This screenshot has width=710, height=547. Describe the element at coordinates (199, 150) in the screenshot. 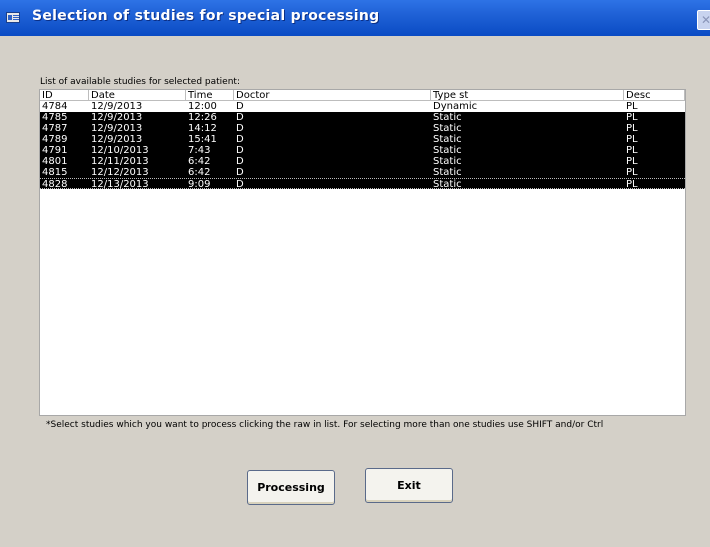

I see `cell-time: 7:43` at that location.